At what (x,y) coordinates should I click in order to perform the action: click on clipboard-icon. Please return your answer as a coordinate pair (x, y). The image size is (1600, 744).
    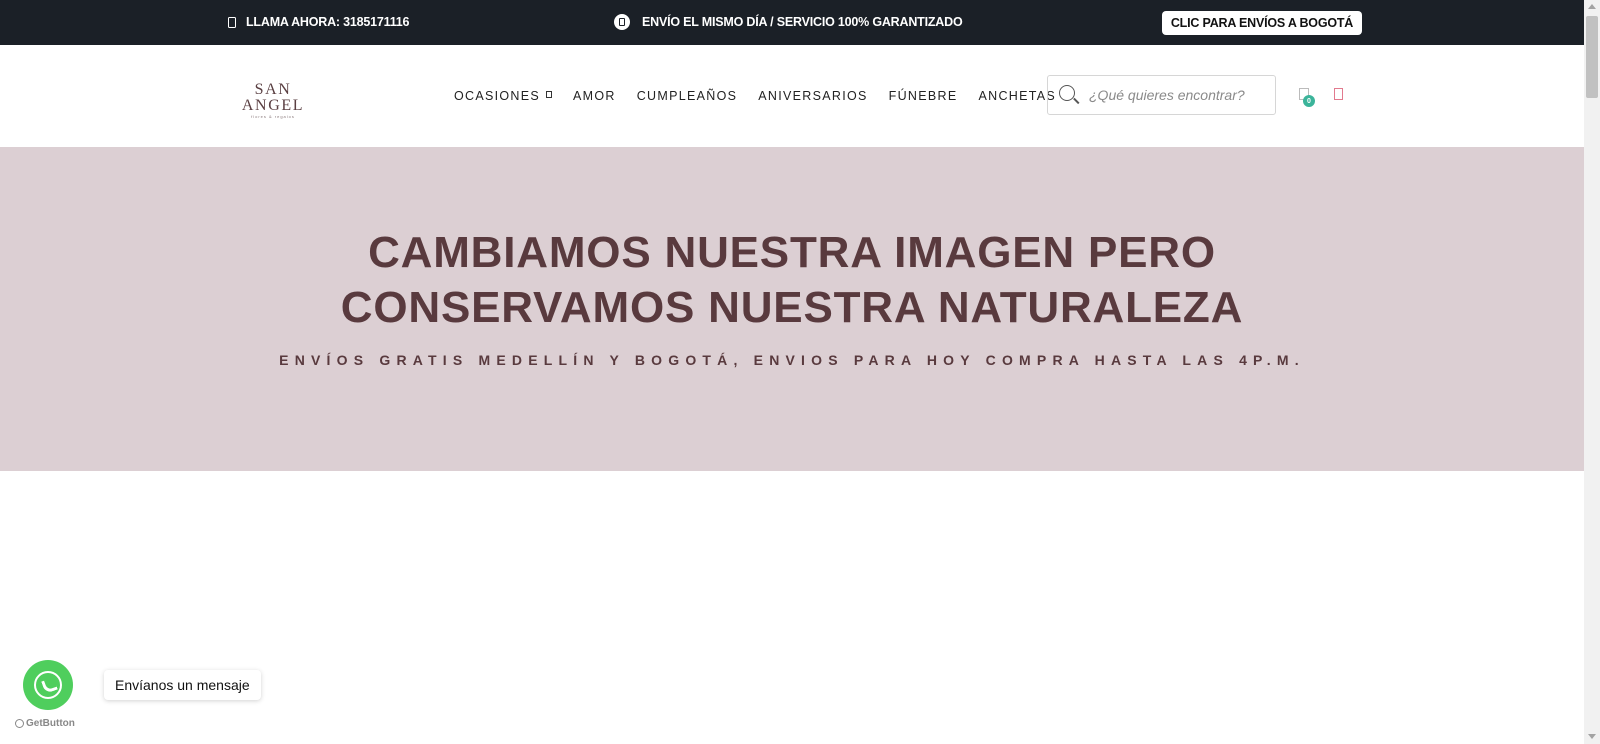
    Looking at the image, I should click on (622, 22).